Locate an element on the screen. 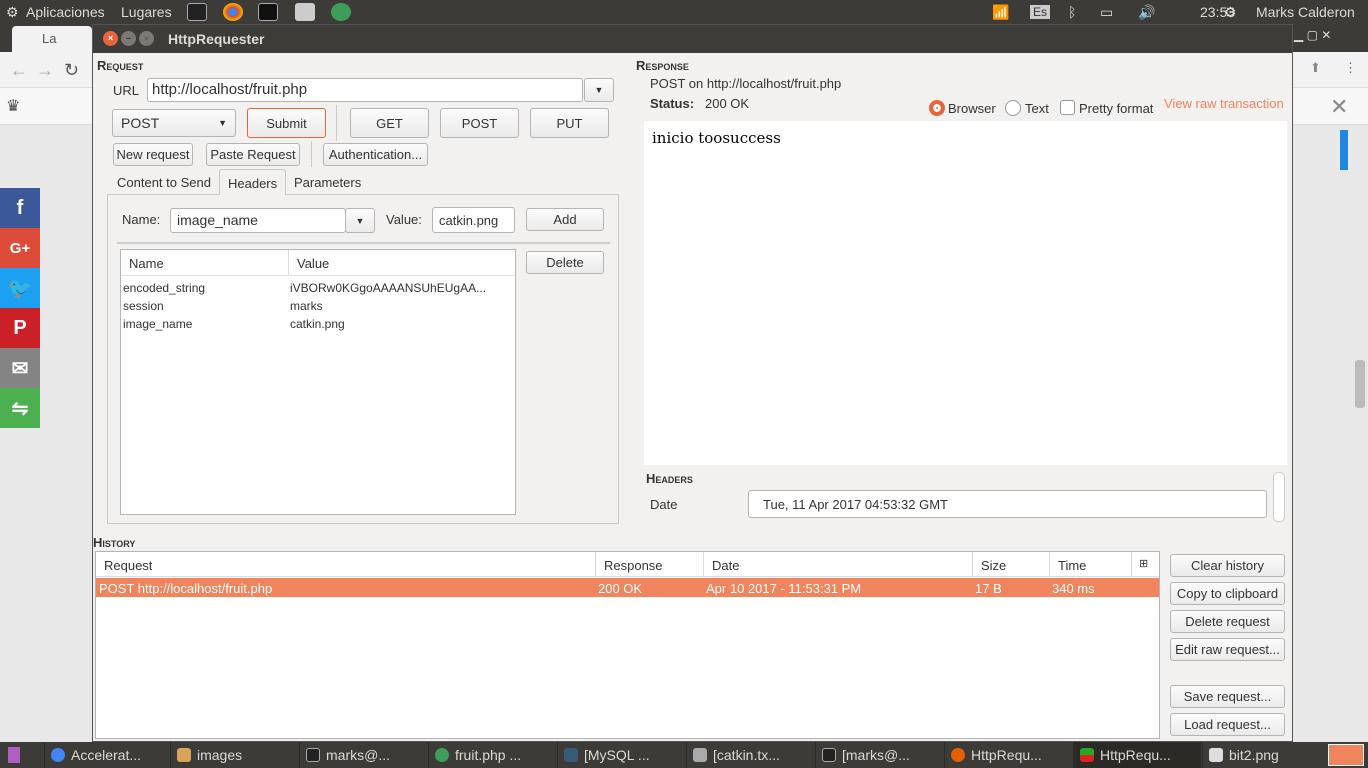  volume-icon: 🔊 is located at coordinates (1146, 12).